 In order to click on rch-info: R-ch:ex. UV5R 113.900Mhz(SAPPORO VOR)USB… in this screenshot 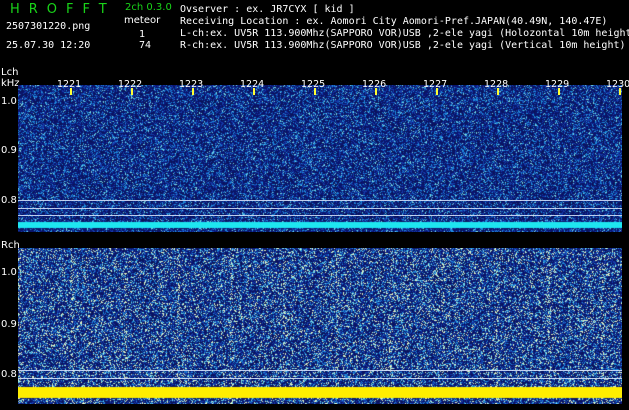, I will do `click(403, 45)`.